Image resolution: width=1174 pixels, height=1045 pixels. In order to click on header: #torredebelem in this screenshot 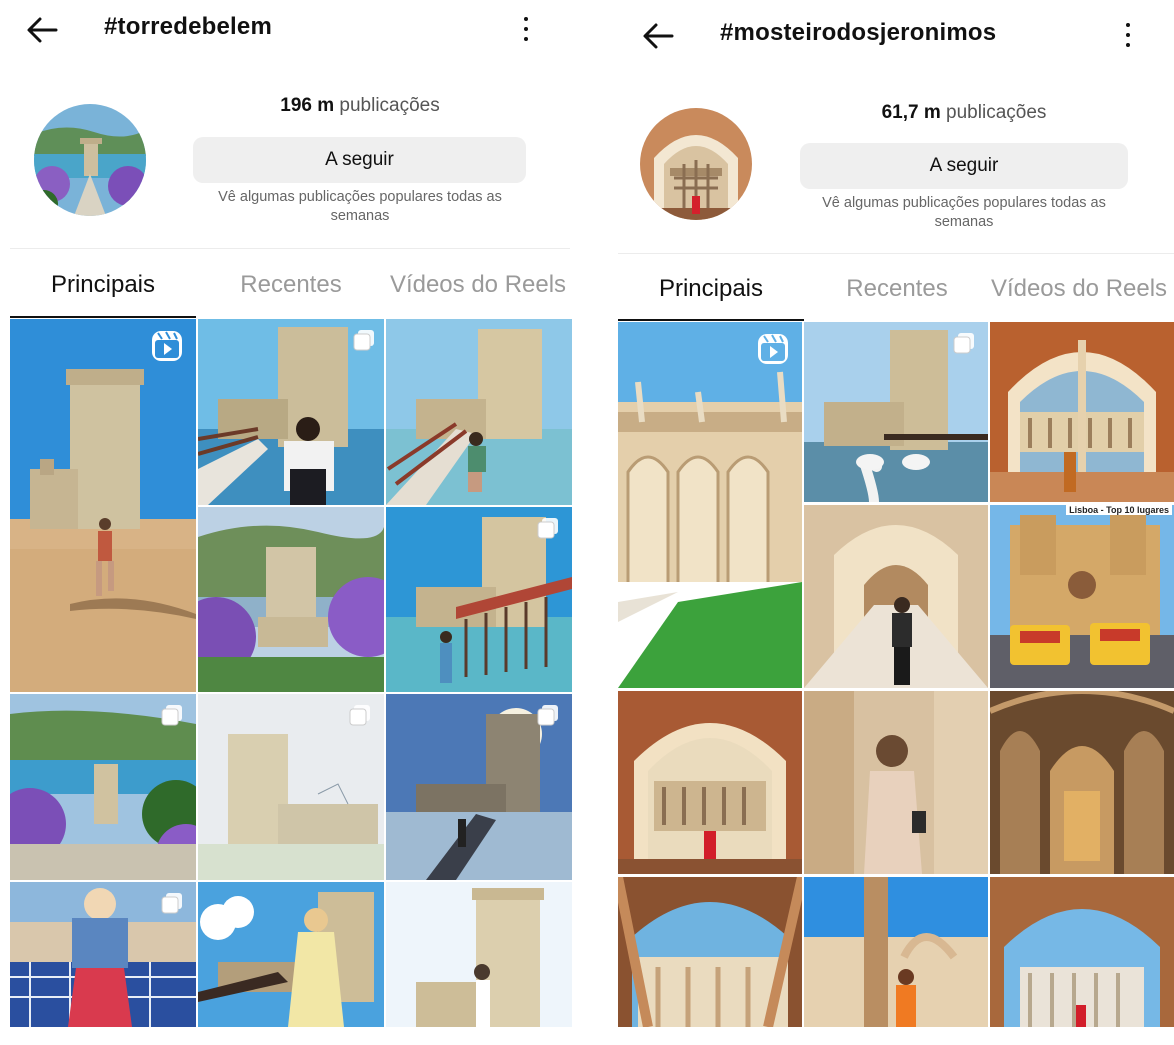, I will do `click(290, 30)`.